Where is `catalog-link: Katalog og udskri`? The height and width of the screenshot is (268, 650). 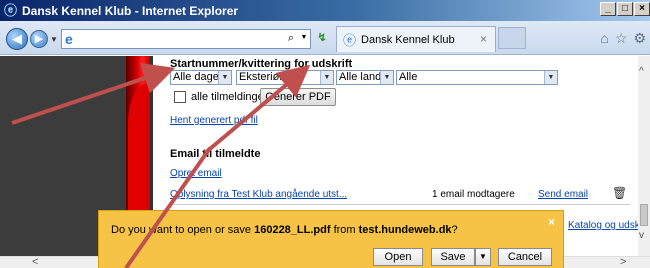
catalog-link: Katalog og udskri is located at coordinates (606, 225).